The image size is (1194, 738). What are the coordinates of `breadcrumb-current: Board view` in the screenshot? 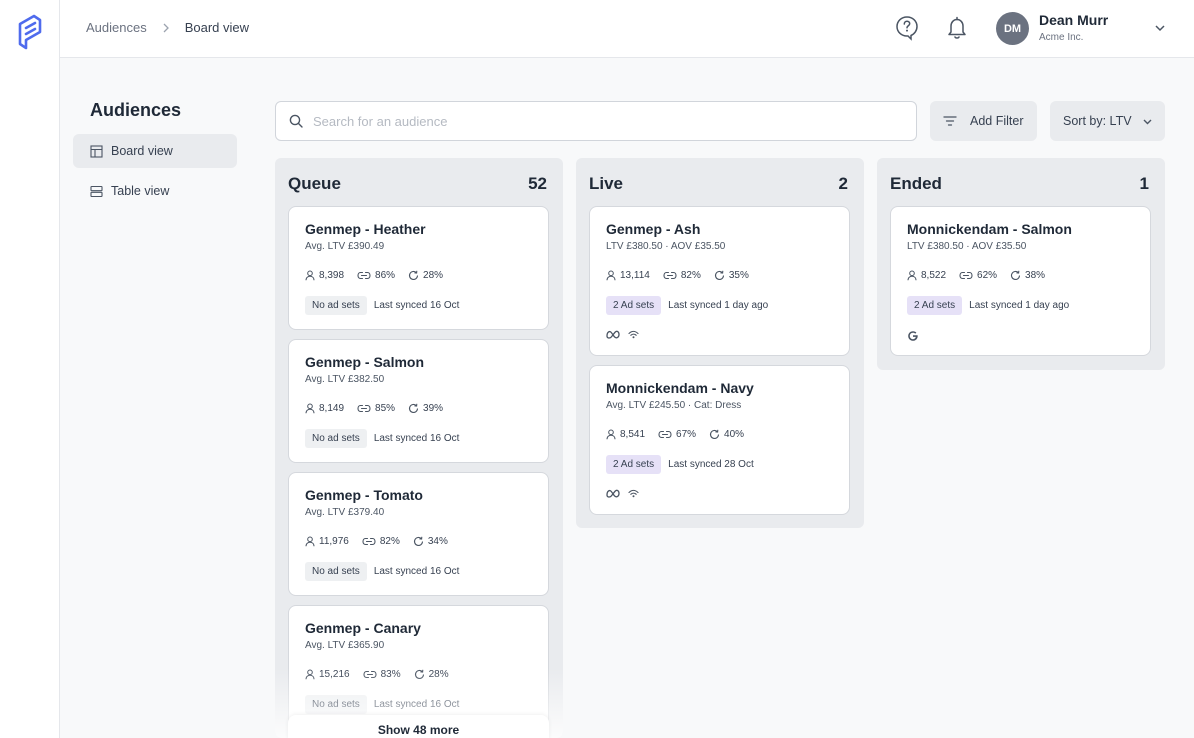 It's located at (217, 27).